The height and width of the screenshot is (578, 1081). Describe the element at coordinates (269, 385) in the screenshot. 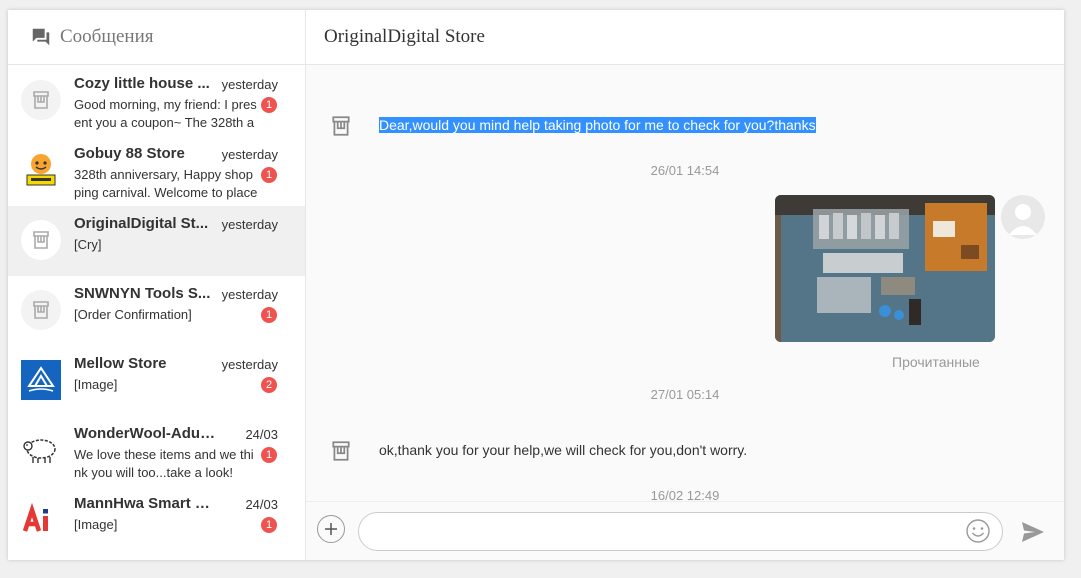

I see `unread-badge: 2` at that location.